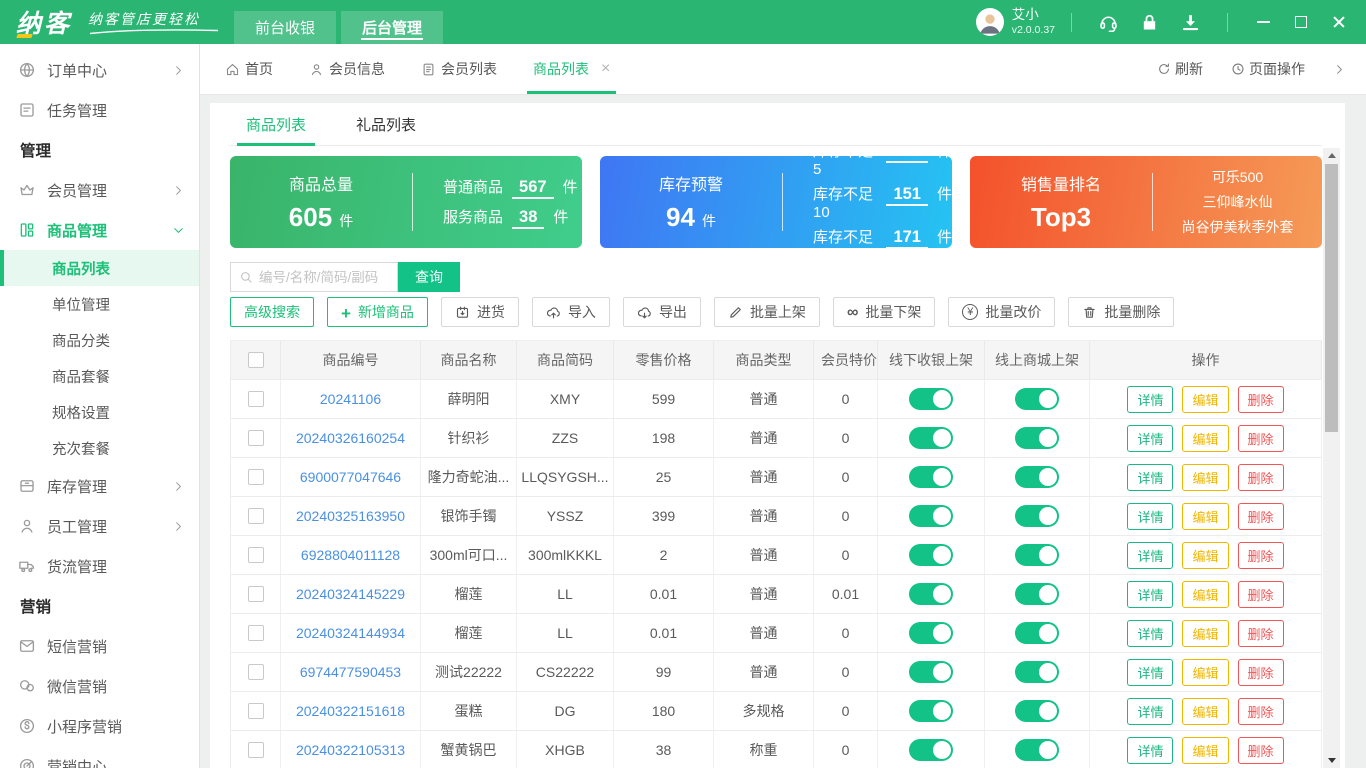 This screenshot has width=1366, height=768. What do you see at coordinates (99, 526) in the screenshot?
I see `sidebar-item: 员工管理` at bounding box center [99, 526].